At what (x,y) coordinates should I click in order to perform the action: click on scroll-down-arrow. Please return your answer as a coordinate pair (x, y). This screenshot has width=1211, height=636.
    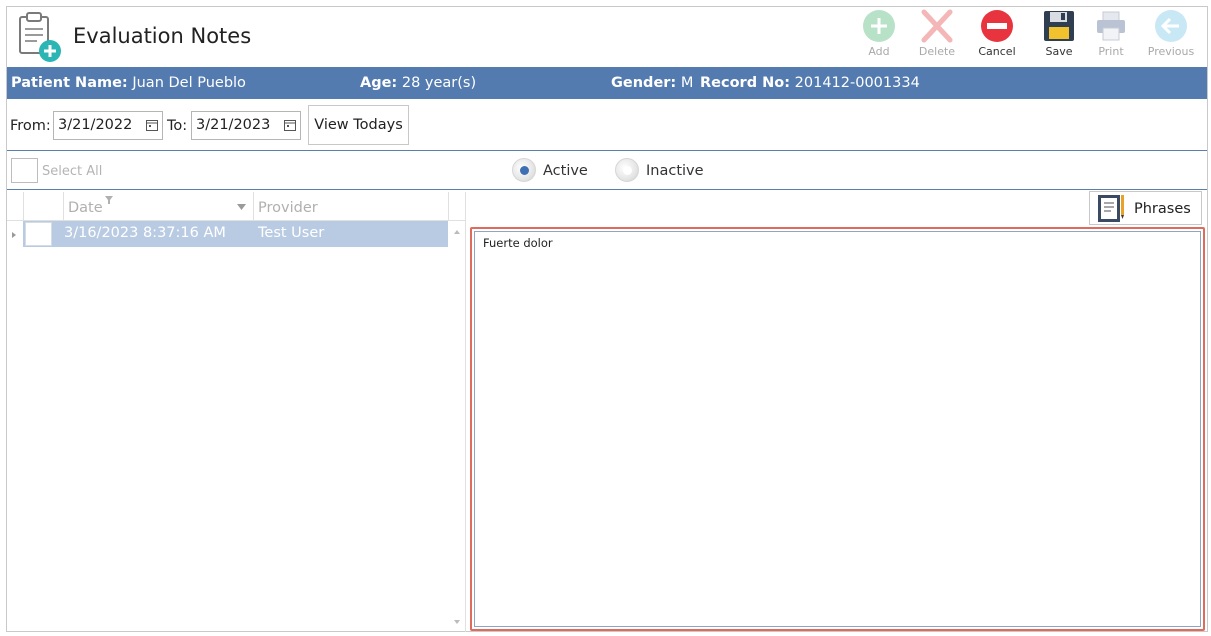
    Looking at the image, I should click on (457, 622).